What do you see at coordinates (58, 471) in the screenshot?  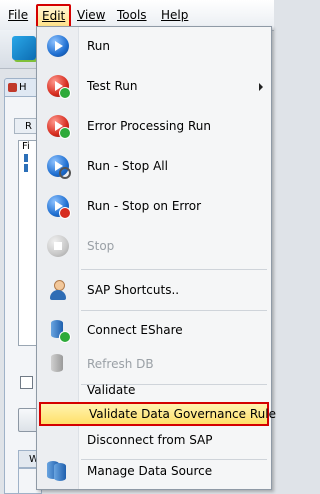 I see `manage-data-source-icon` at bounding box center [58, 471].